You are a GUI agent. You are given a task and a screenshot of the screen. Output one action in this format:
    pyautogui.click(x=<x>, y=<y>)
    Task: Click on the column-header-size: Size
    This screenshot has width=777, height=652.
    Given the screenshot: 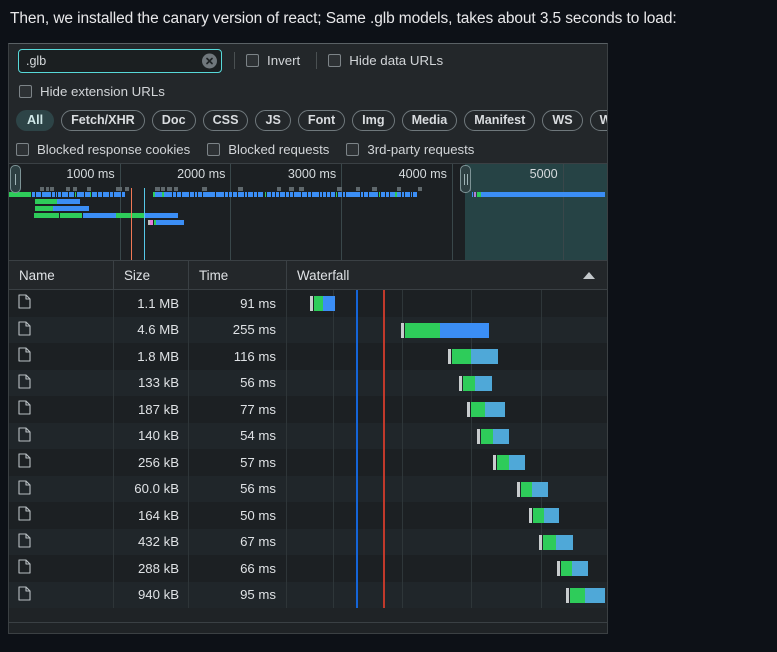 What is the action you would take?
    pyautogui.click(x=151, y=275)
    